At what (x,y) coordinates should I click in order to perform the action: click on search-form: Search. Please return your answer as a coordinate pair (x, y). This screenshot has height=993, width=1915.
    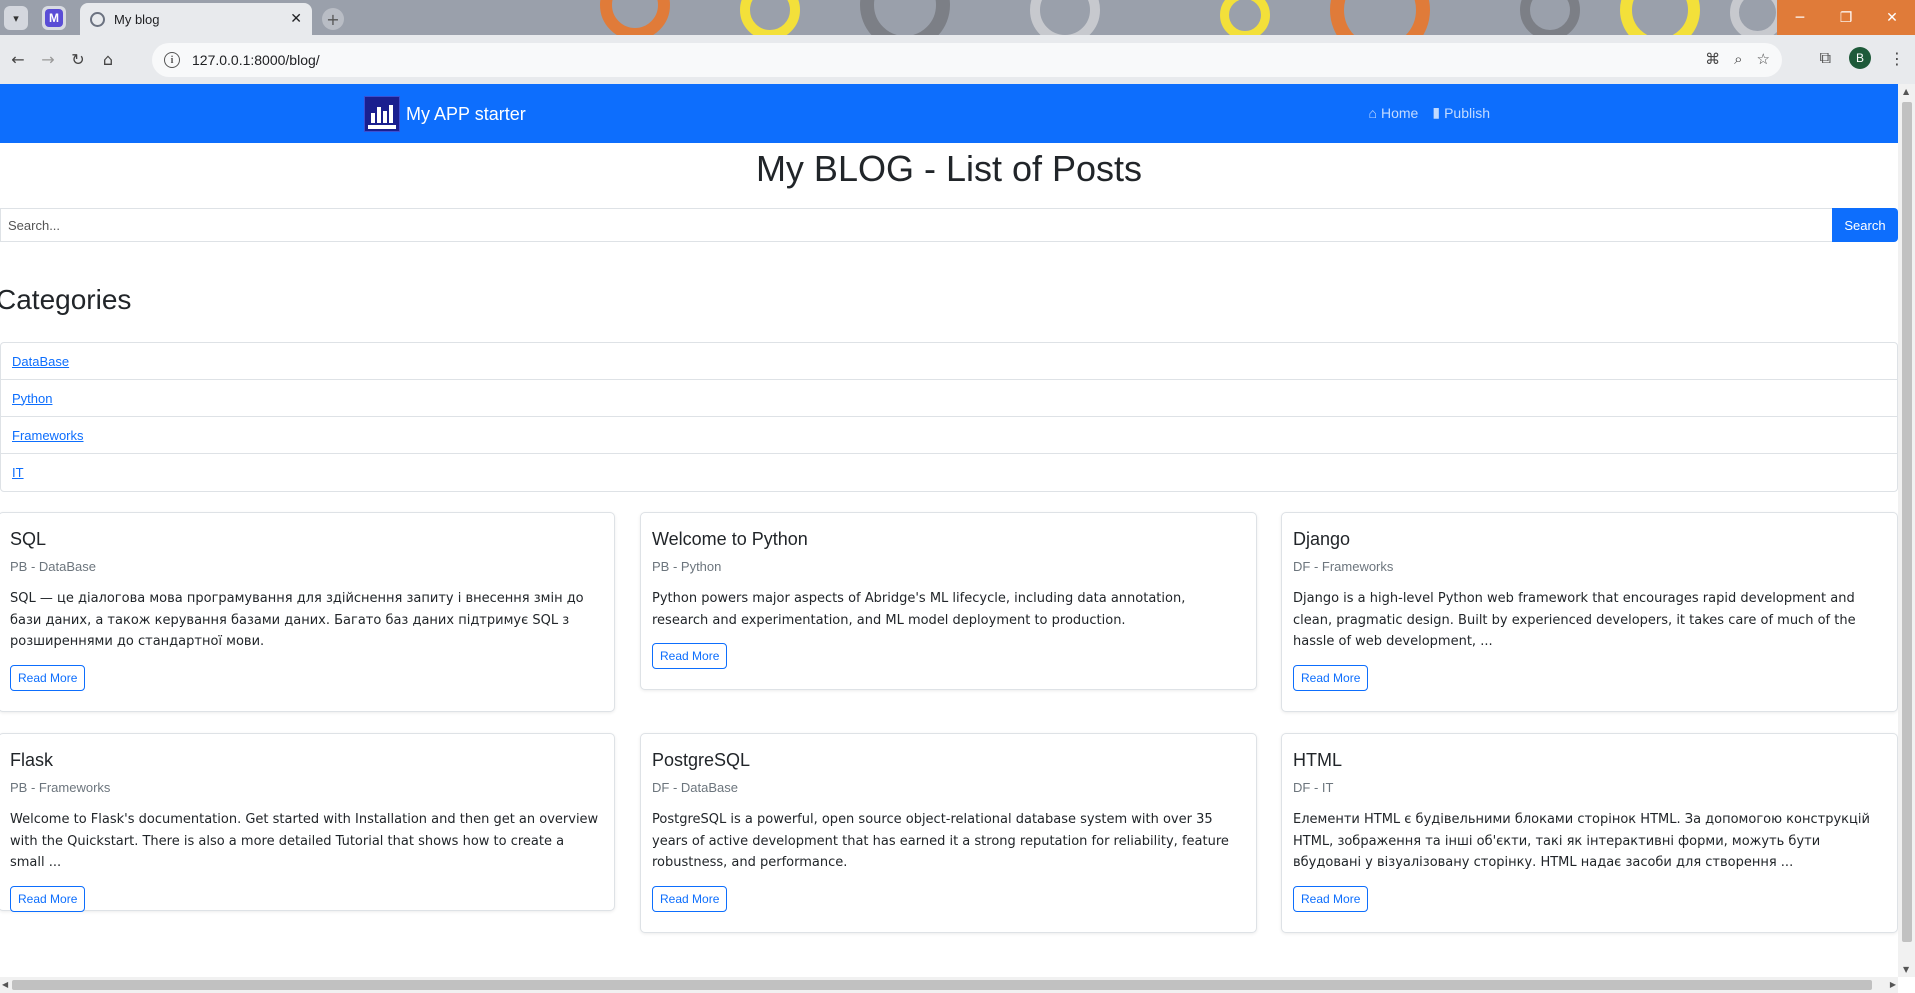
    Looking at the image, I should click on (949, 225).